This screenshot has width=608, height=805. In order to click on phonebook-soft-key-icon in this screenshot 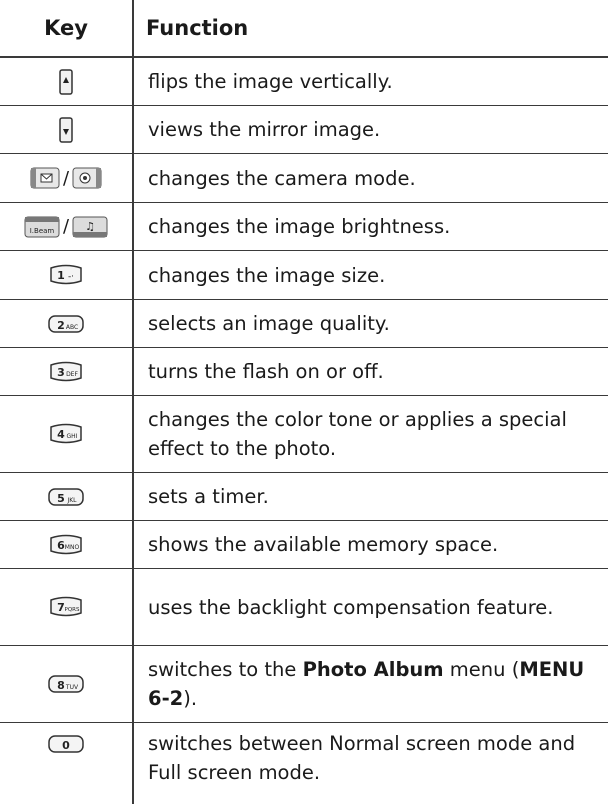, I will do `click(87, 178)`.